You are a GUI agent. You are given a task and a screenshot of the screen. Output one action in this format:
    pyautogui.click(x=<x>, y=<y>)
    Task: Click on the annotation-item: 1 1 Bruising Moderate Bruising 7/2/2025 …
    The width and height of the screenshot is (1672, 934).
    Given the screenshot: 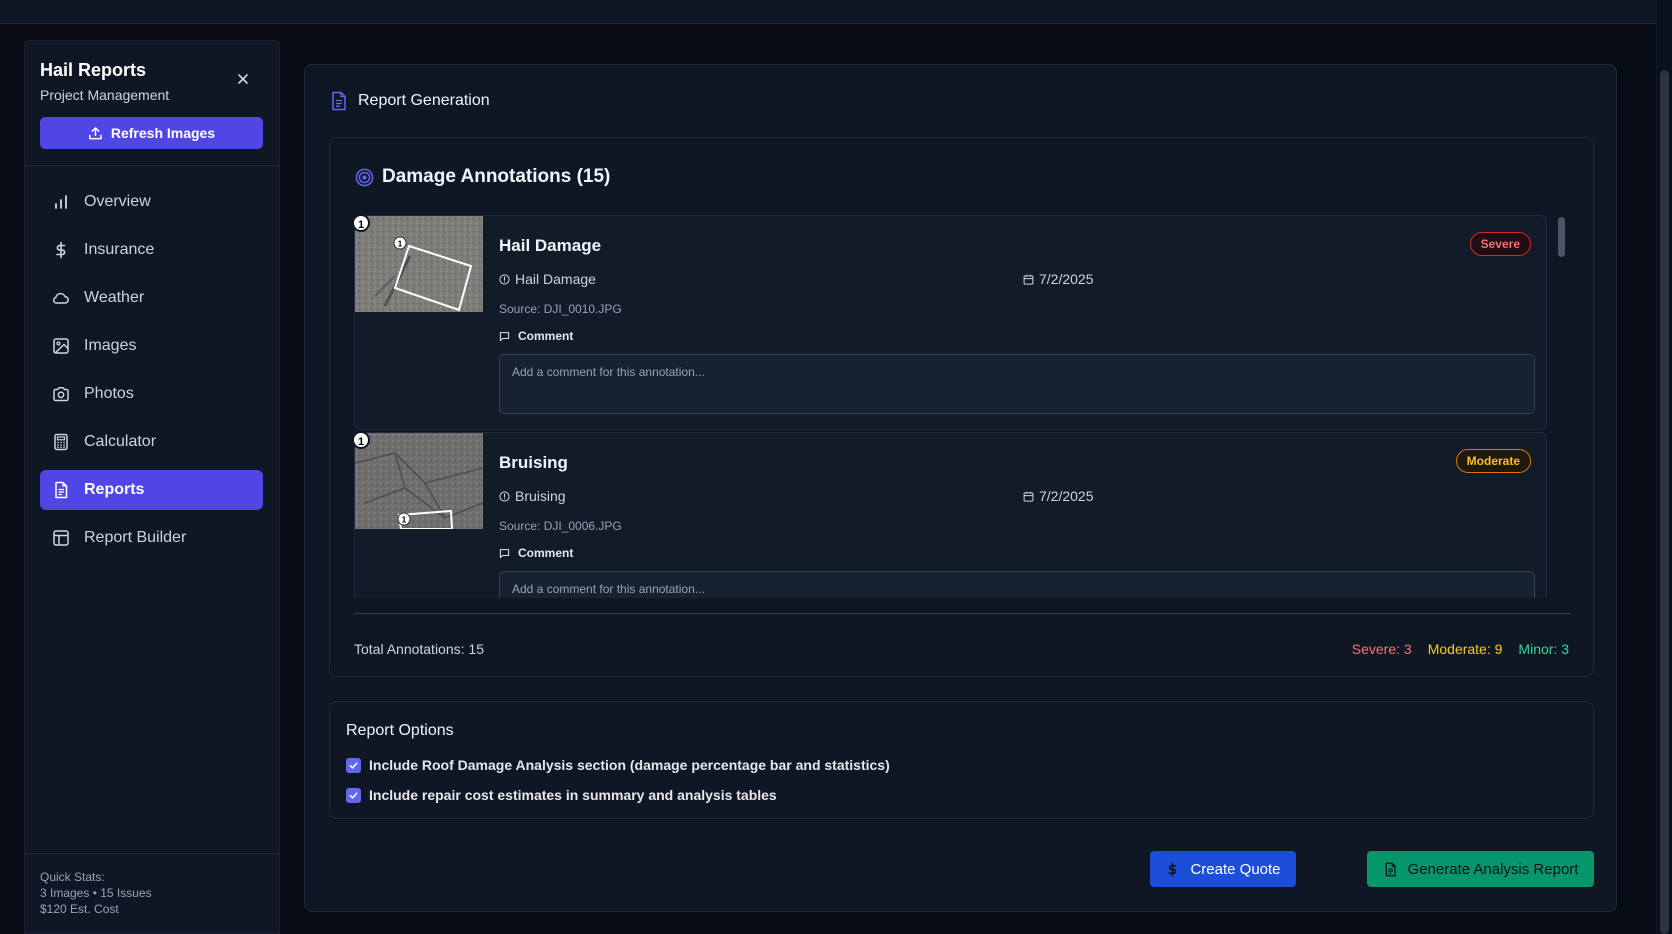 What is the action you would take?
    pyautogui.click(x=950, y=514)
    